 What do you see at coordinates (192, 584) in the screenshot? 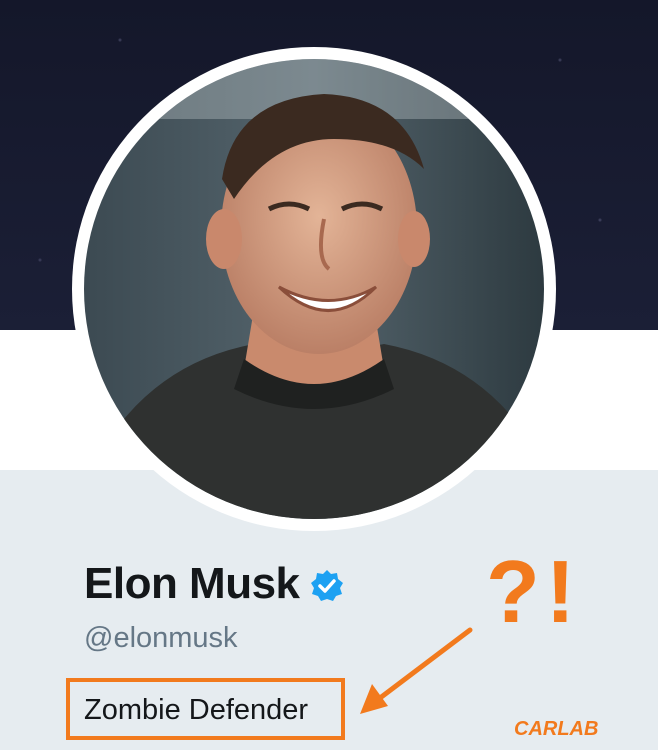
I see `display-name: Elon Musk` at bounding box center [192, 584].